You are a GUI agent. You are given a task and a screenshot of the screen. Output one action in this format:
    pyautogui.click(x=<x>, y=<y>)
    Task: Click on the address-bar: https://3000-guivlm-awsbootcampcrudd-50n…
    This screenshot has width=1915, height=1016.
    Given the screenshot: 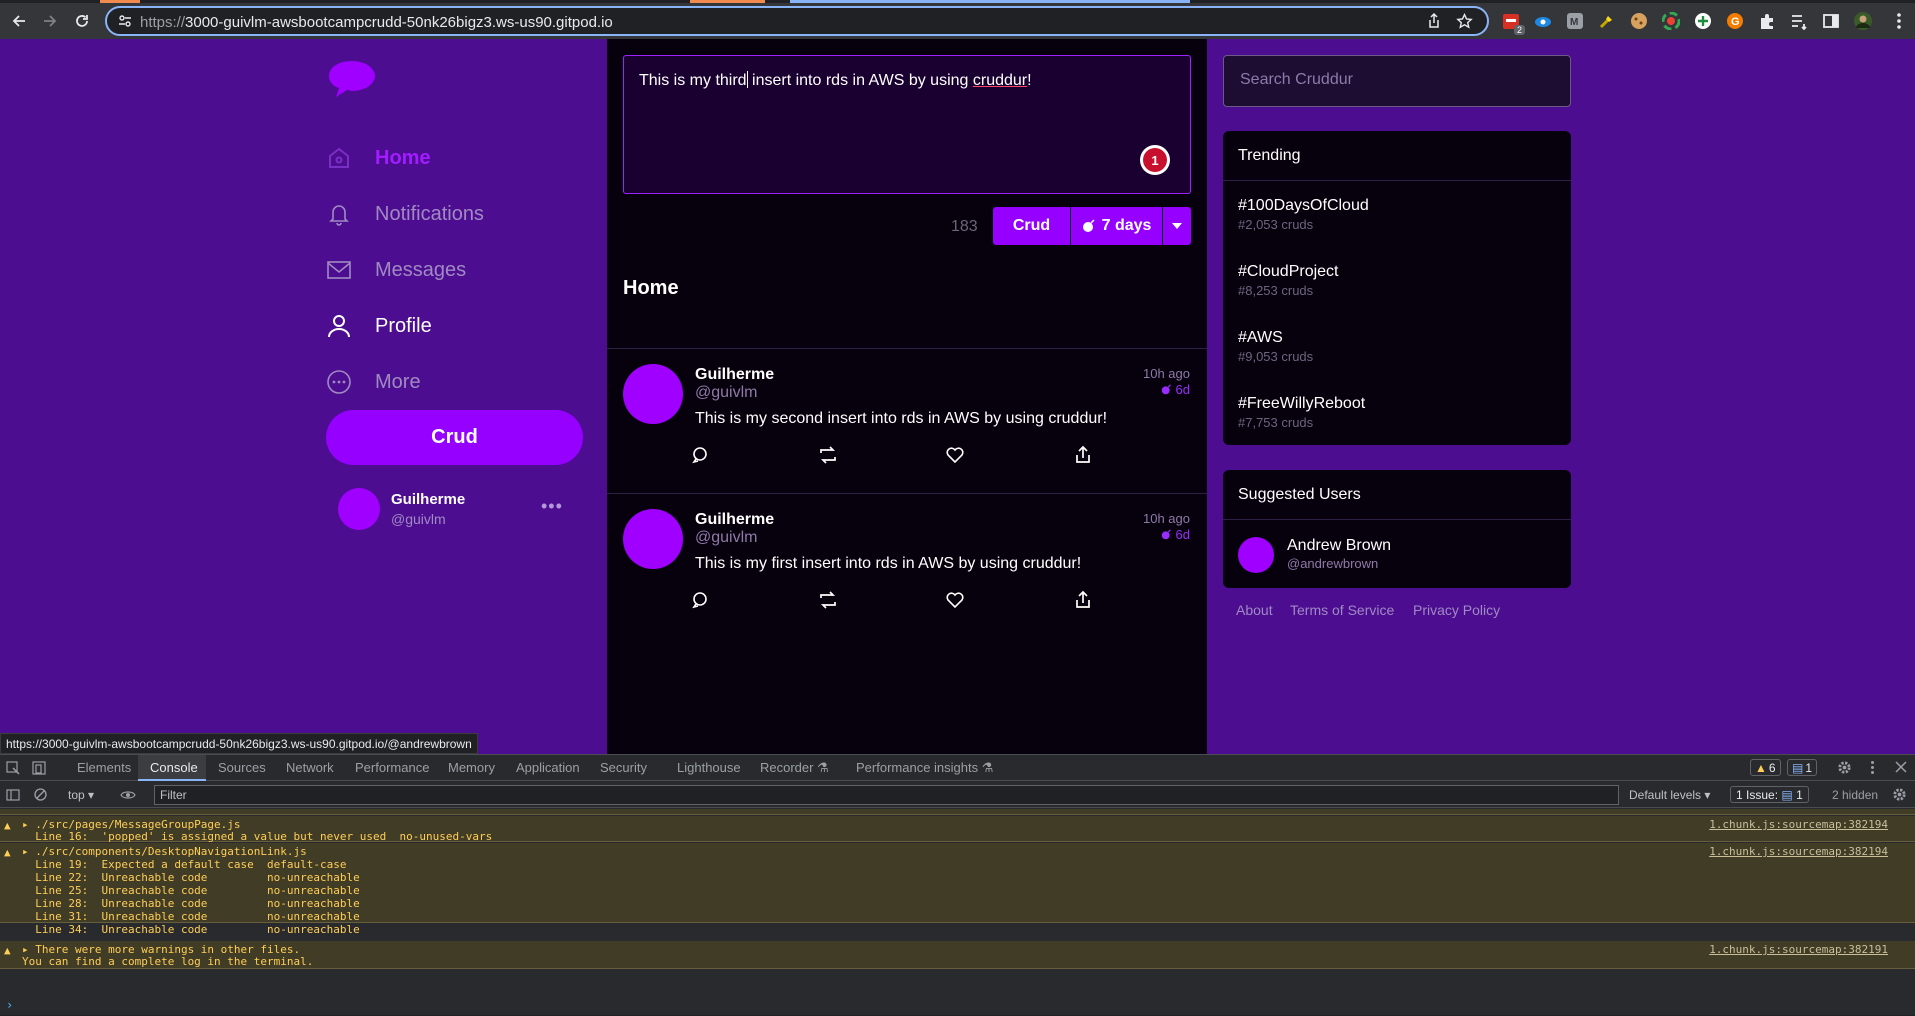 What is the action you would take?
    pyautogui.click(x=797, y=21)
    